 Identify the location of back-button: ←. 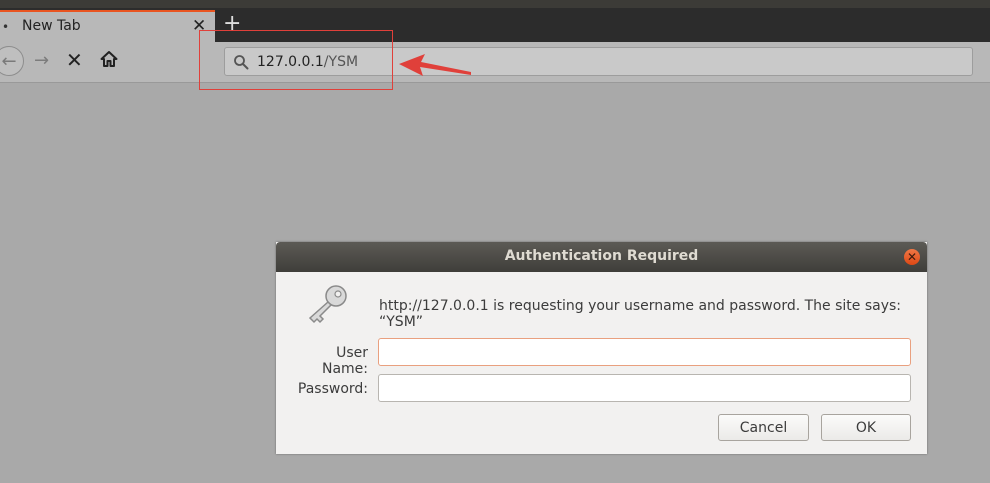
(12, 61).